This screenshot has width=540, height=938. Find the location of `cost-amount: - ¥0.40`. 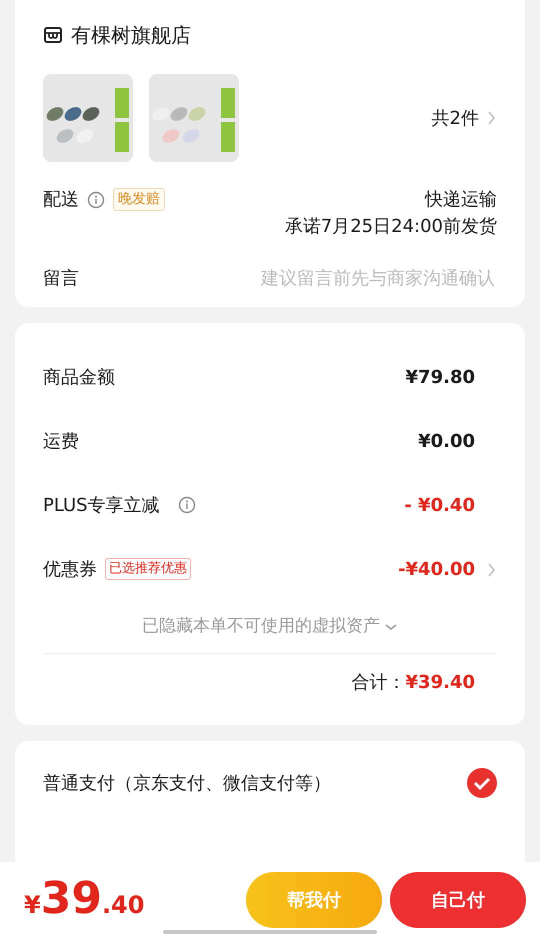

cost-amount: - ¥0.40 is located at coordinates (439, 506).